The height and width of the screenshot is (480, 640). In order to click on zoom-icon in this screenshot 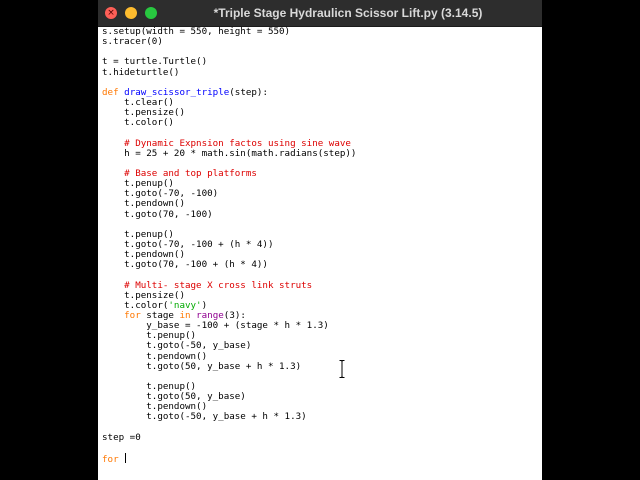, I will do `click(151, 13)`.